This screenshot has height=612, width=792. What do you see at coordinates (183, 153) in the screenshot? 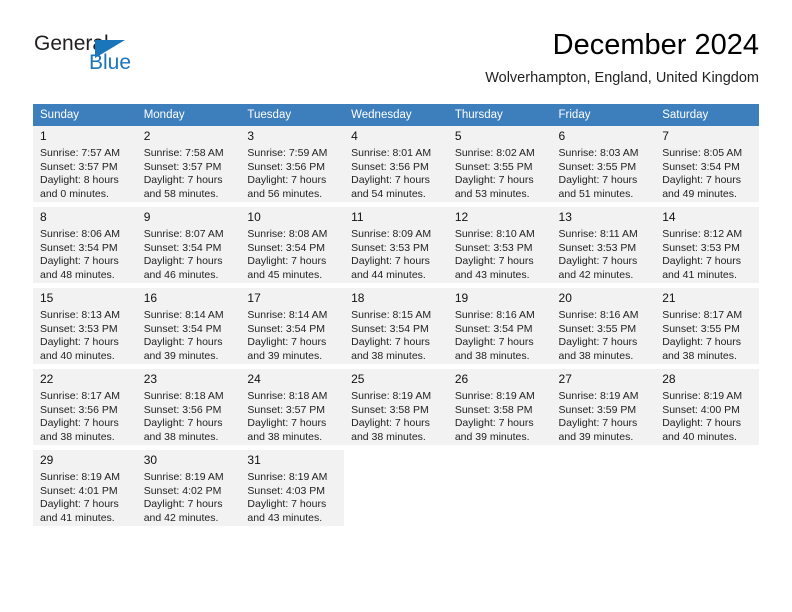
I see `sunrise-time: Sunrise: 7:58 AM` at bounding box center [183, 153].